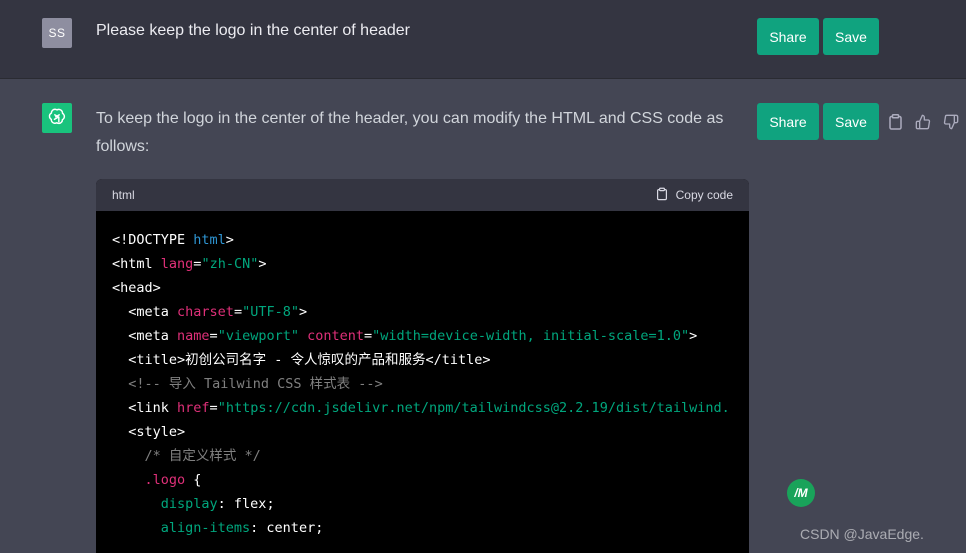  What do you see at coordinates (149, 480) in the screenshot?
I see `code-token: .logo` at bounding box center [149, 480].